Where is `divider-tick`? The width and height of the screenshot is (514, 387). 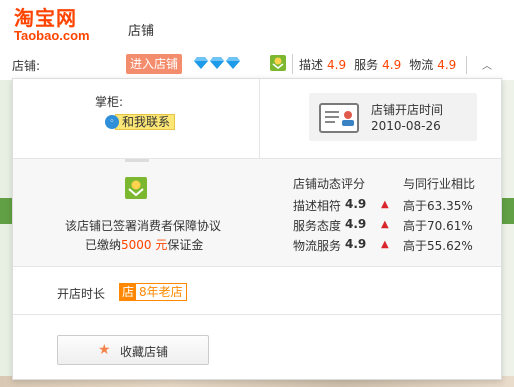 divider-tick is located at coordinates (137, 160).